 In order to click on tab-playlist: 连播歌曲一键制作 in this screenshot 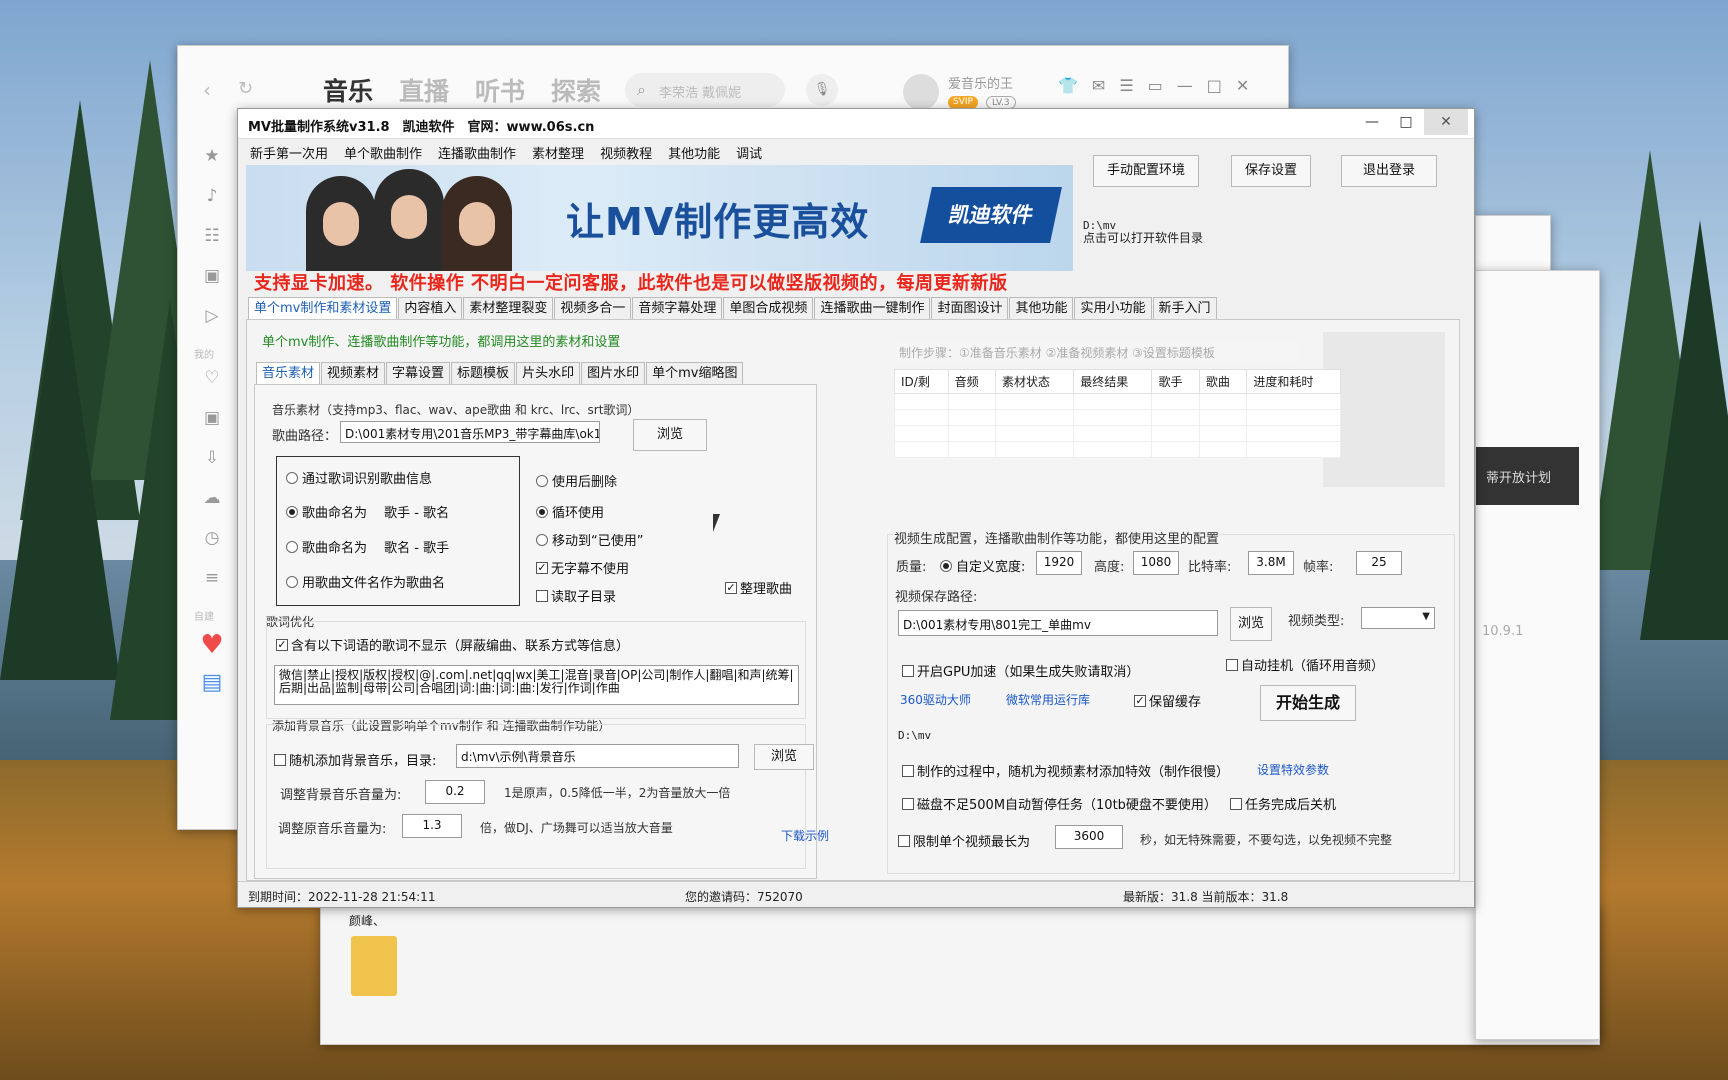, I will do `click(872, 308)`.